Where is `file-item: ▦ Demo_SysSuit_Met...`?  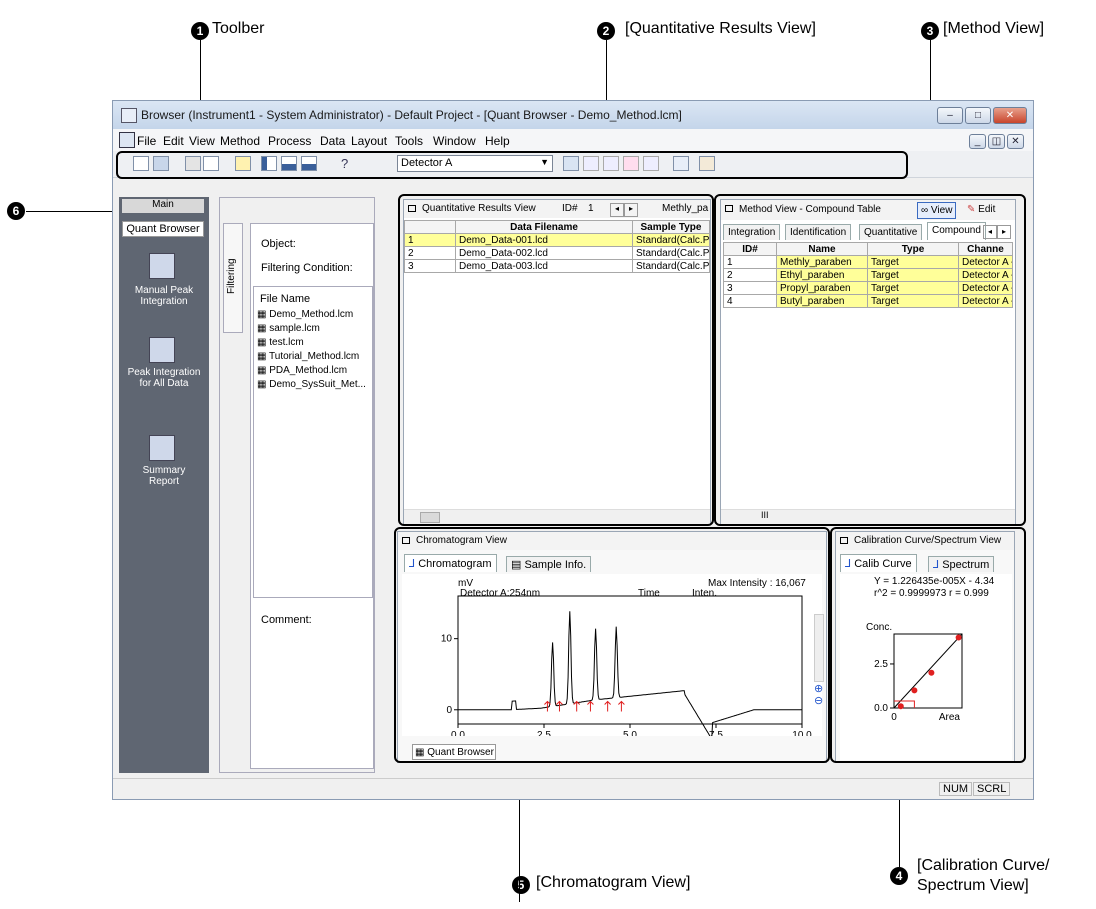 file-item: ▦ Demo_SysSuit_Met... is located at coordinates (311, 384).